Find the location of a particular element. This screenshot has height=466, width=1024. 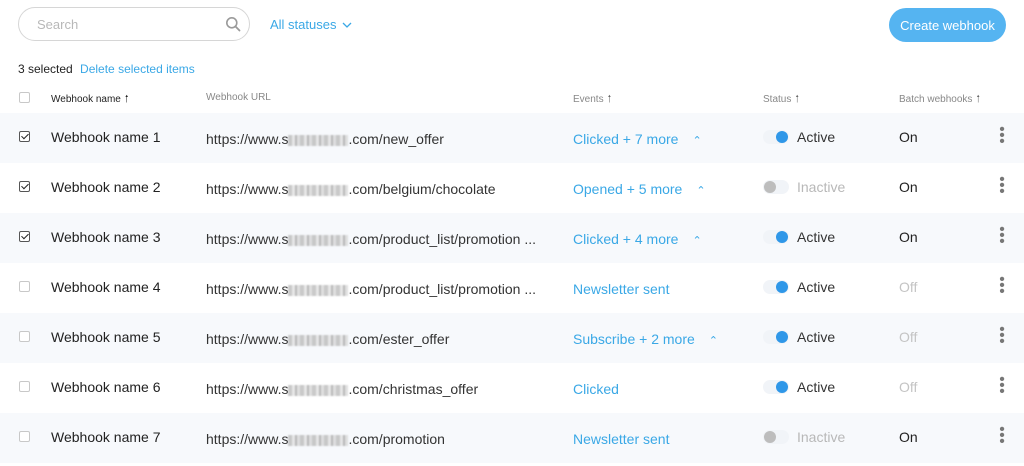

status-filter-label: All statuses is located at coordinates (303, 24).